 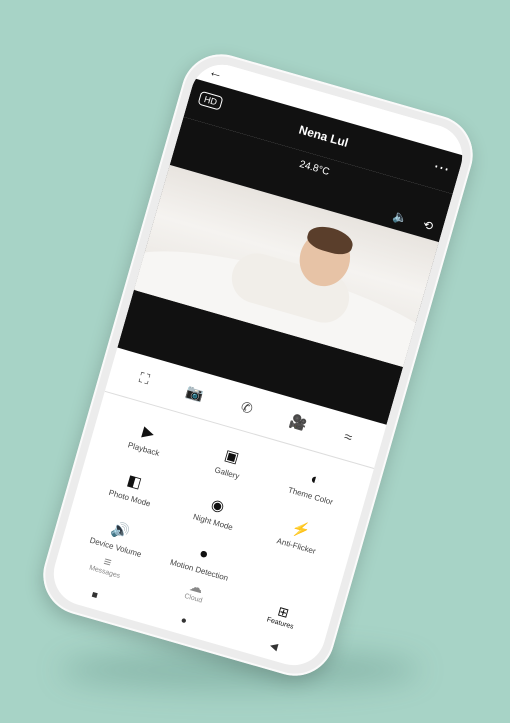 I want to click on feature-photo-mode: ◧ Photo Mode, so click(x=133, y=488).